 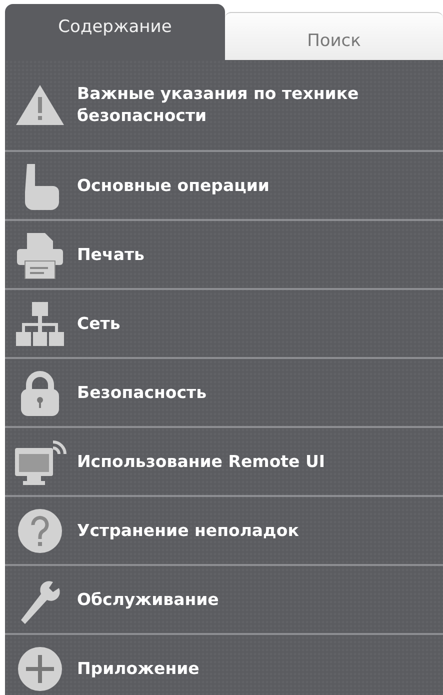 What do you see at coordinates (40, 462) in the screenshot?
I see `monitor-icon` at bounding box center [40, 462].